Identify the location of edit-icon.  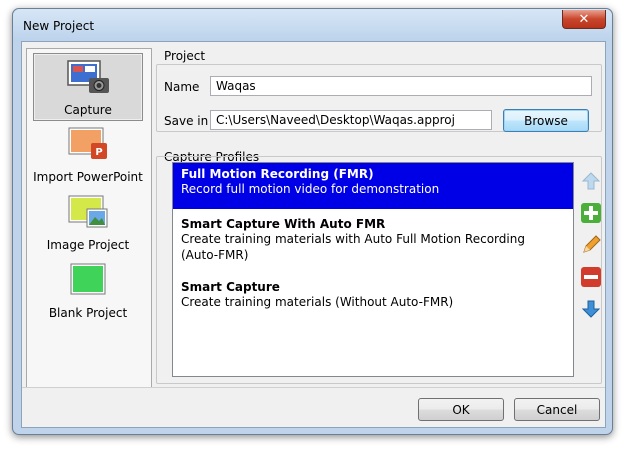
(591, 245).